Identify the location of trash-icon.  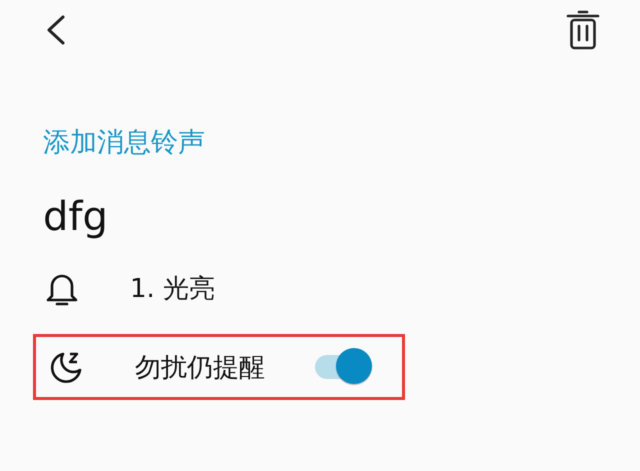
(583, 30).